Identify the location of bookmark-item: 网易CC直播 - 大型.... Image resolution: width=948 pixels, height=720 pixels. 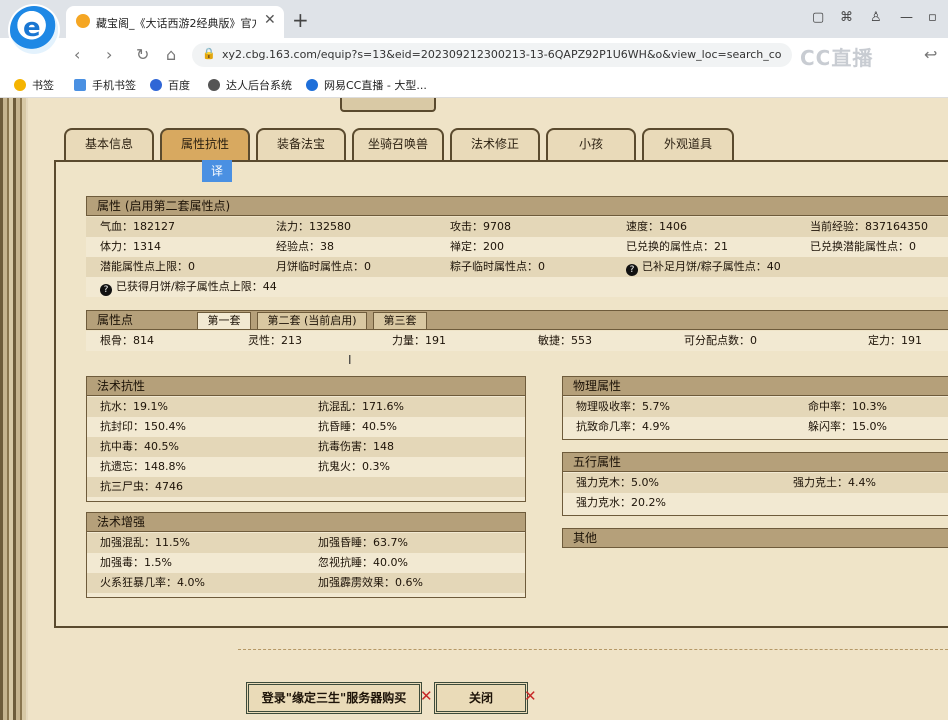
(366, 85).